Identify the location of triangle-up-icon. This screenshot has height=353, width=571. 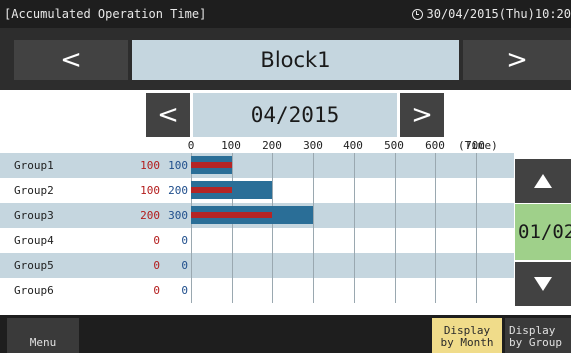
(543, 181).